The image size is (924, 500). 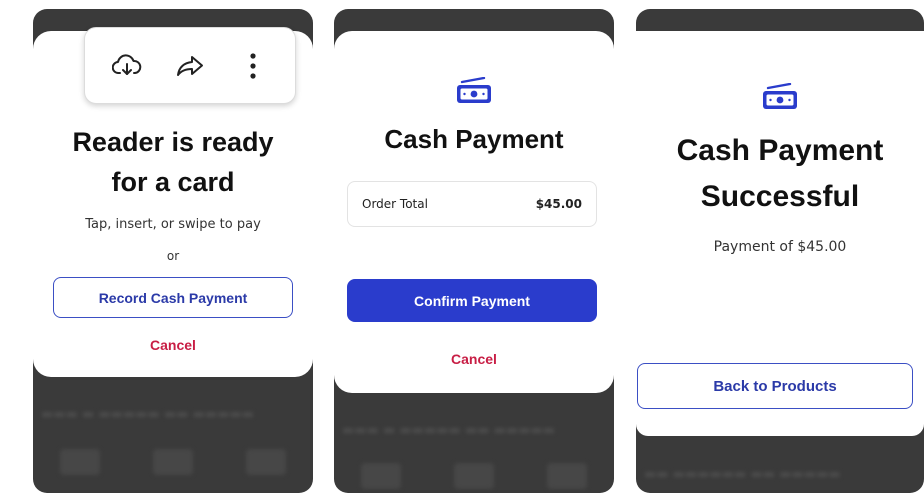 I want to click on order-total-row: Order Total $45.00, so click(x=472, y=204).